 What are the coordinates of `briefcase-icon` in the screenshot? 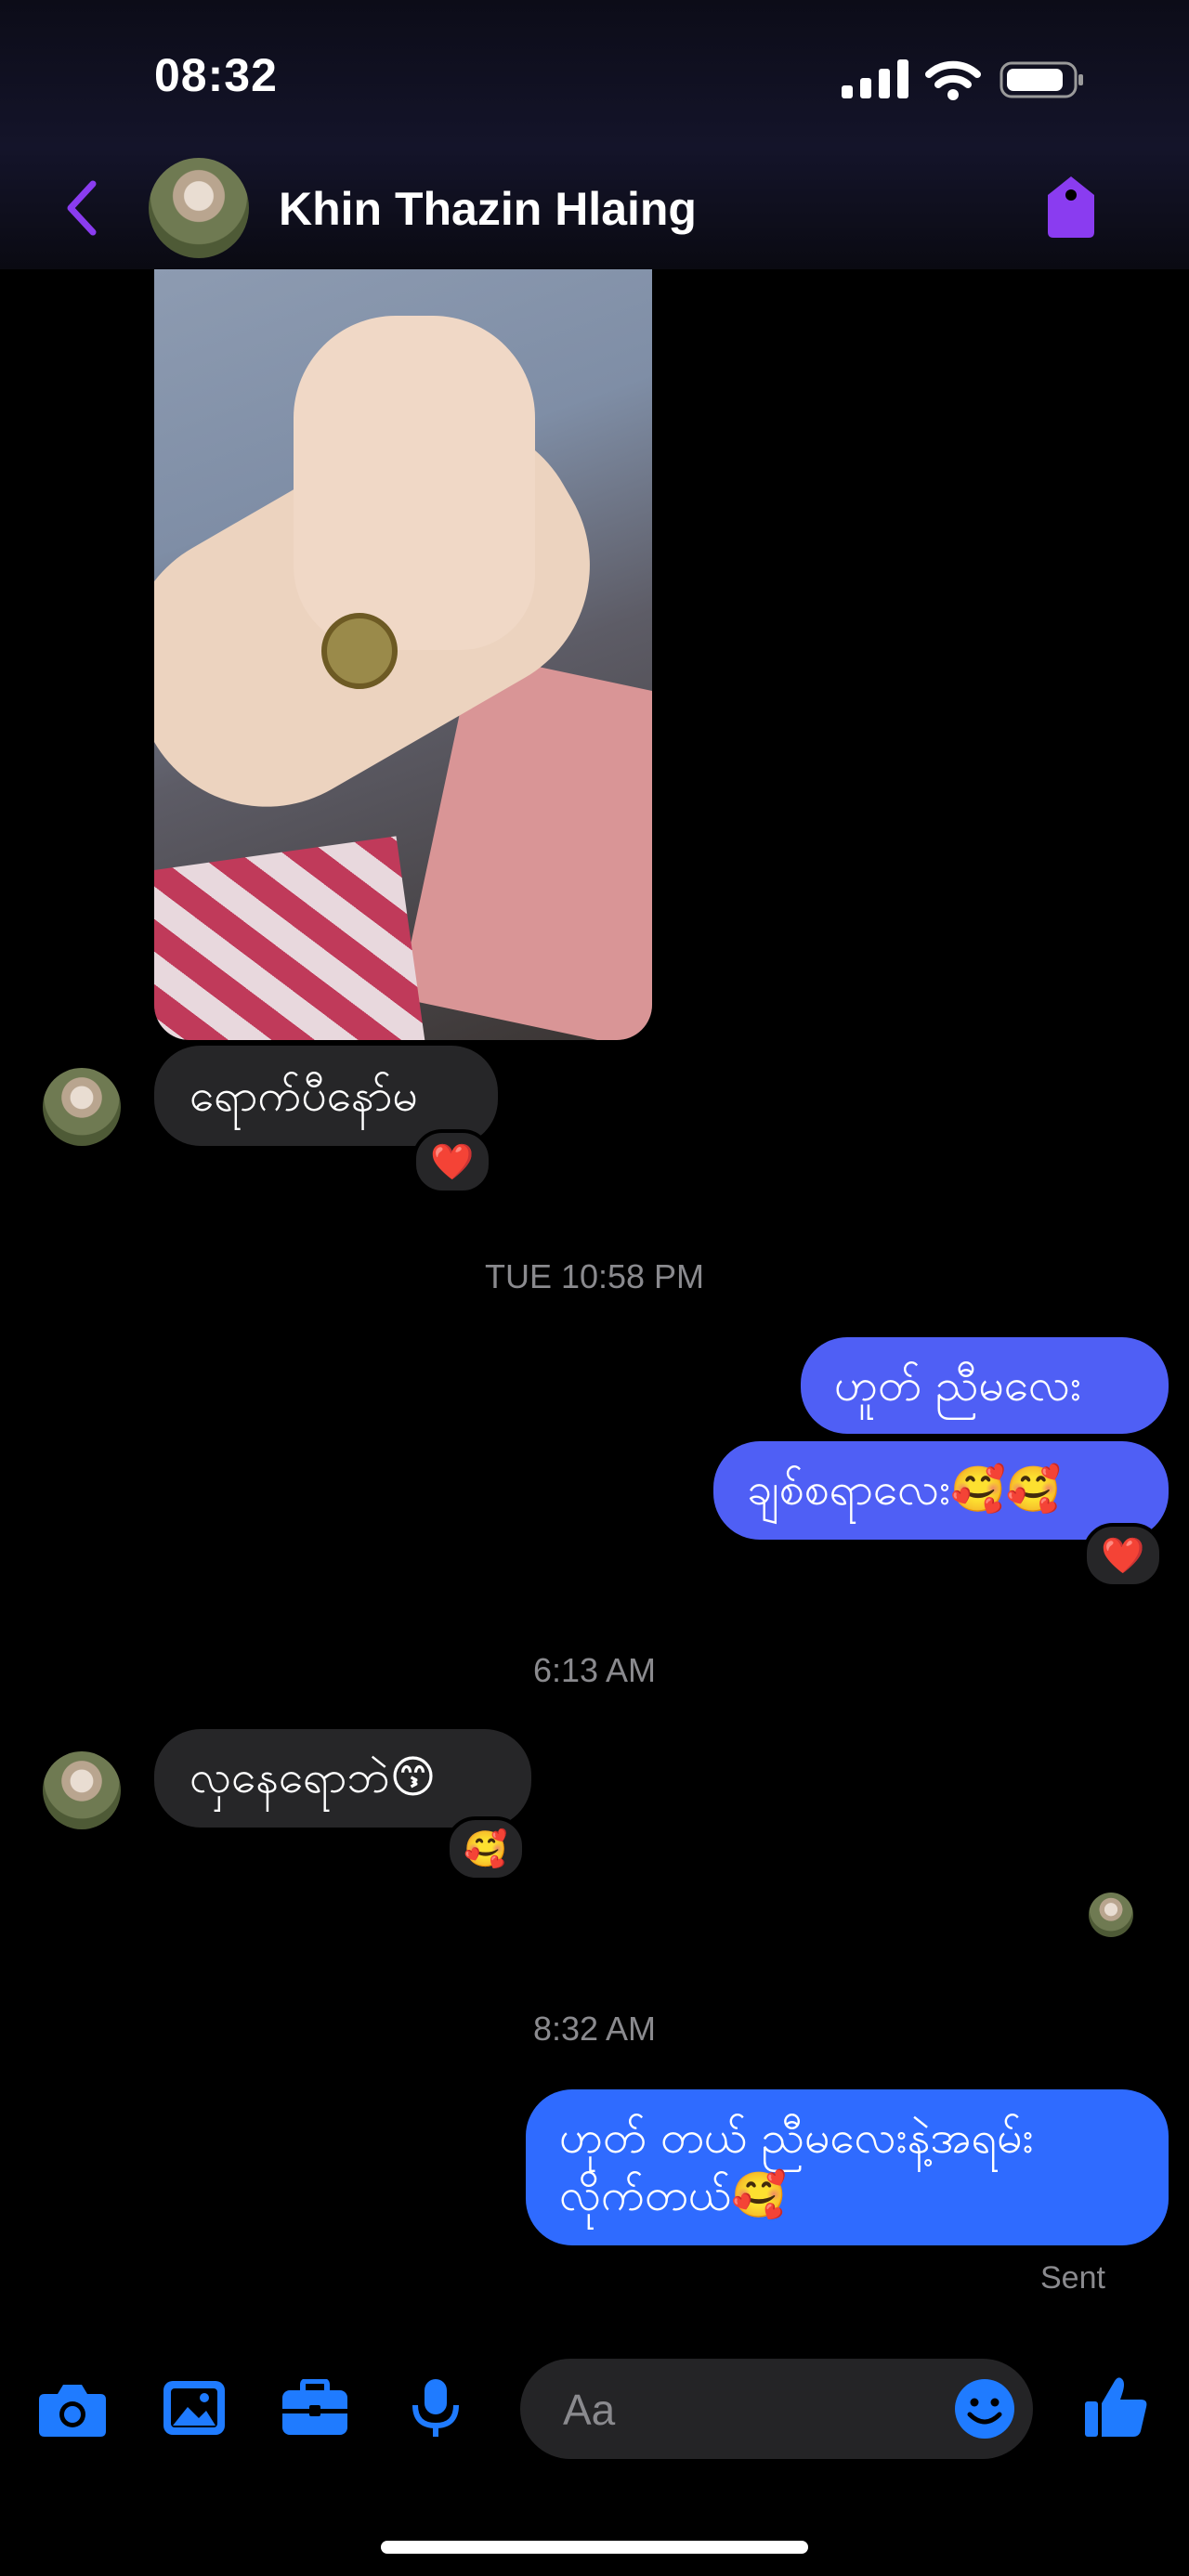 It's located at (315, 2408).